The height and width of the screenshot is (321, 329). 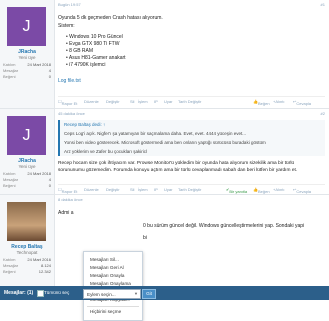 I want to click on selected-count: Mesajlar: (1), so click(x=19, y=293).